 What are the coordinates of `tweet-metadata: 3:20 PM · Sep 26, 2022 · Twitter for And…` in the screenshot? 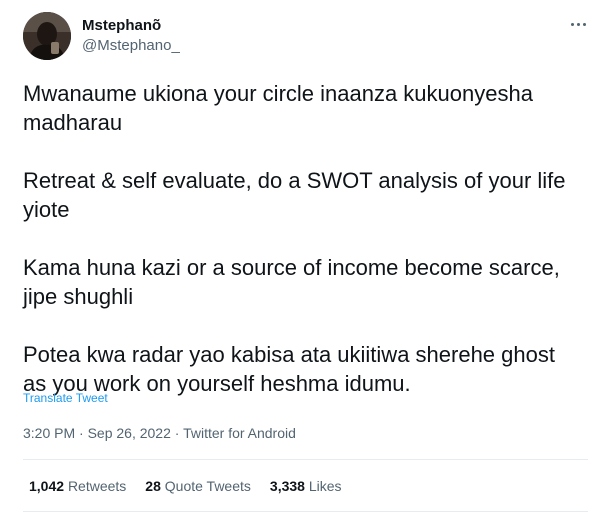 It's located at (159, 433).